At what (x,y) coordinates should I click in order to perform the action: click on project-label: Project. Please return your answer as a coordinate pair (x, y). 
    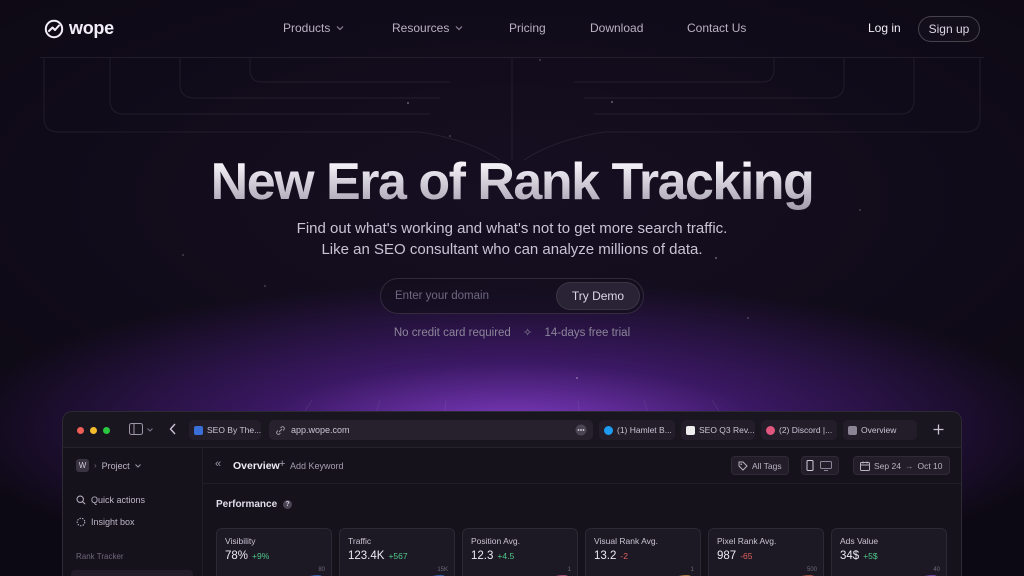
    Looking at the image, I should click on (115, 465).